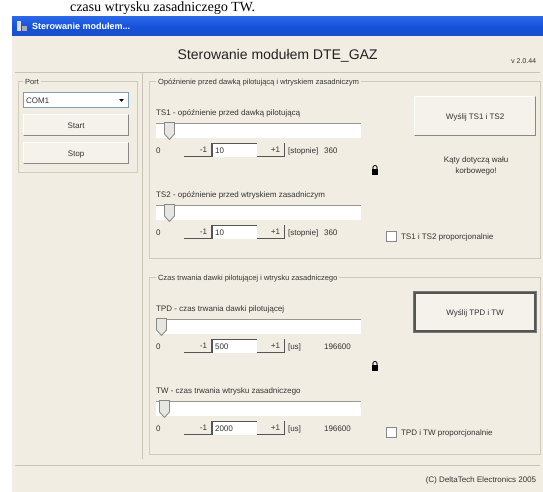  I want to click on value-field: 2000, so click(234, 428).